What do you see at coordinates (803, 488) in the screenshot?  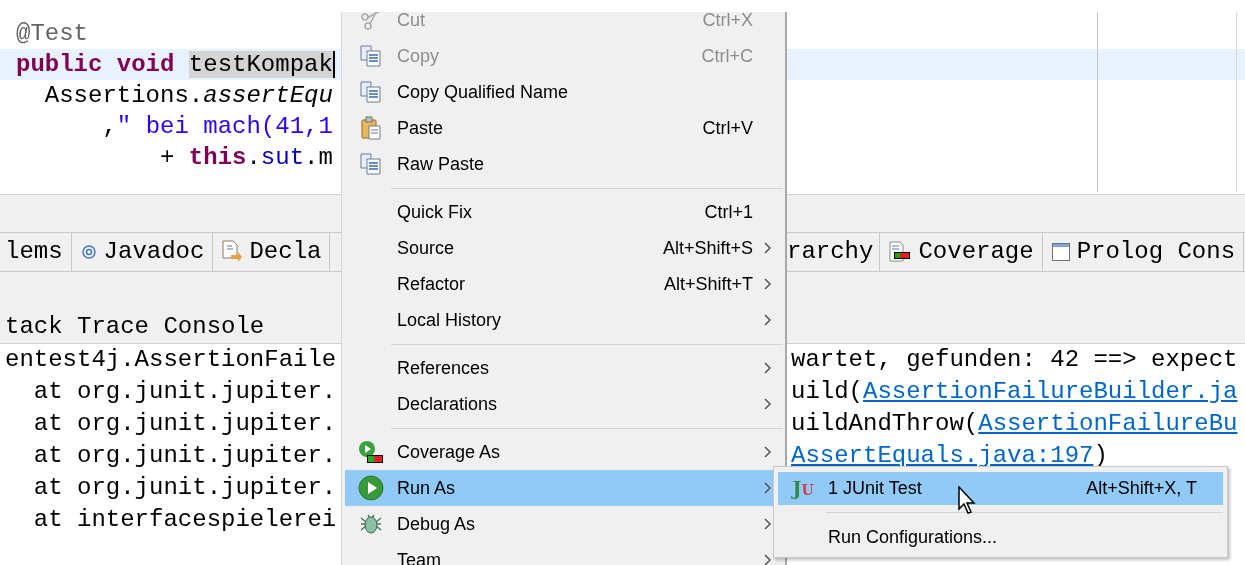 I see `junit-icon: JU` at bounding box center [803, 488].